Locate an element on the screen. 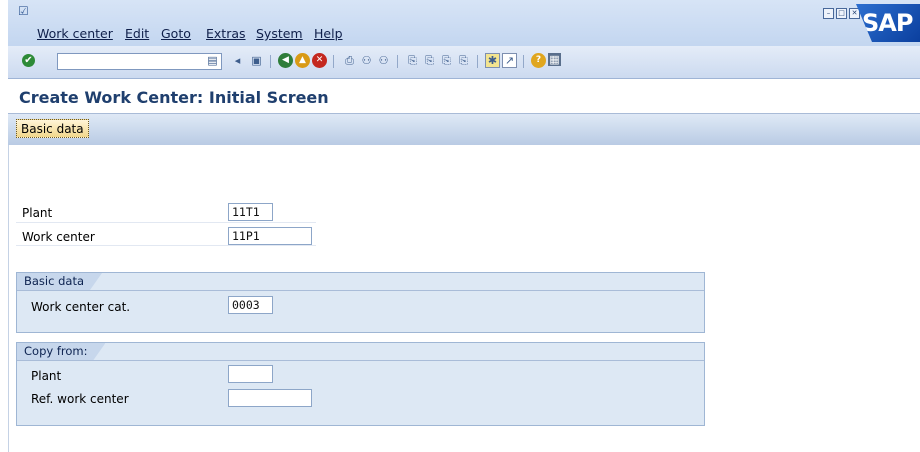  page-title: Create Work Center: Initial Screen is located at coordinates (174, 97).